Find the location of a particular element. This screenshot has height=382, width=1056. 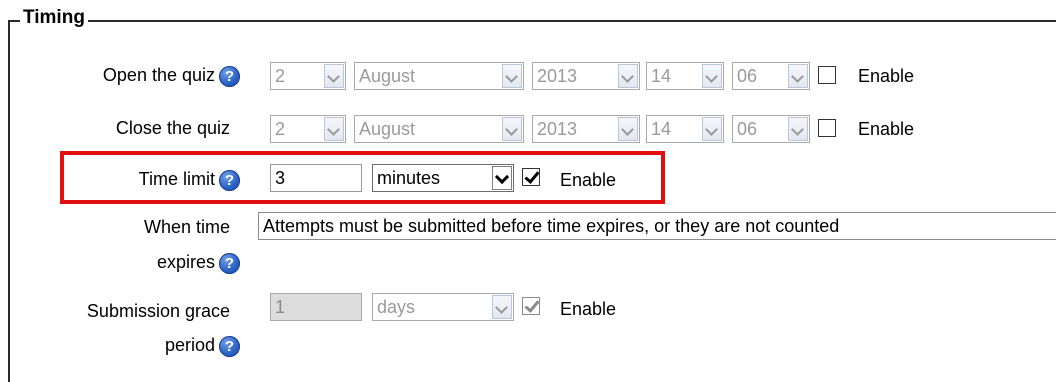

when-expires-label-line1: When time is located at coordinates (186, 227).